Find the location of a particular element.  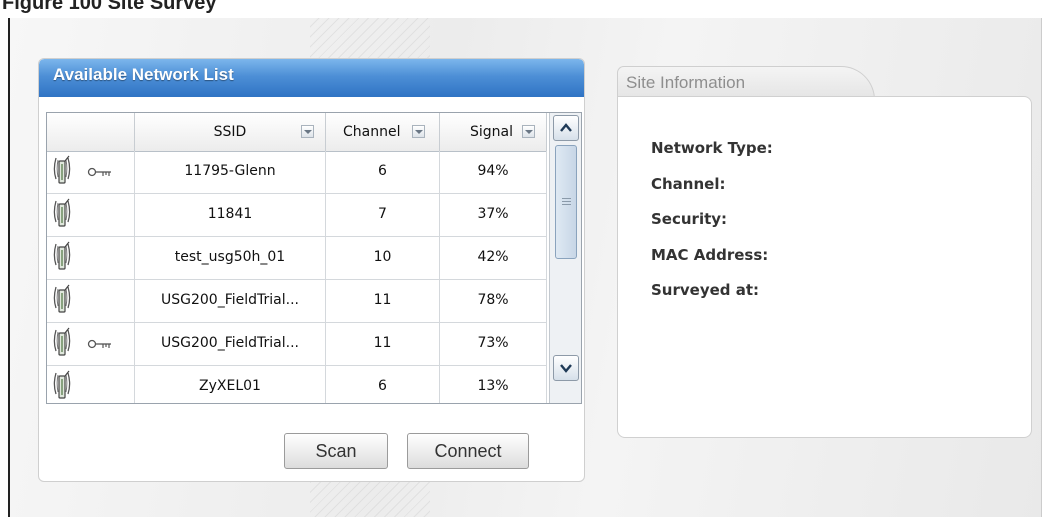

scroll-thumb is located at coordinates (566, 202).